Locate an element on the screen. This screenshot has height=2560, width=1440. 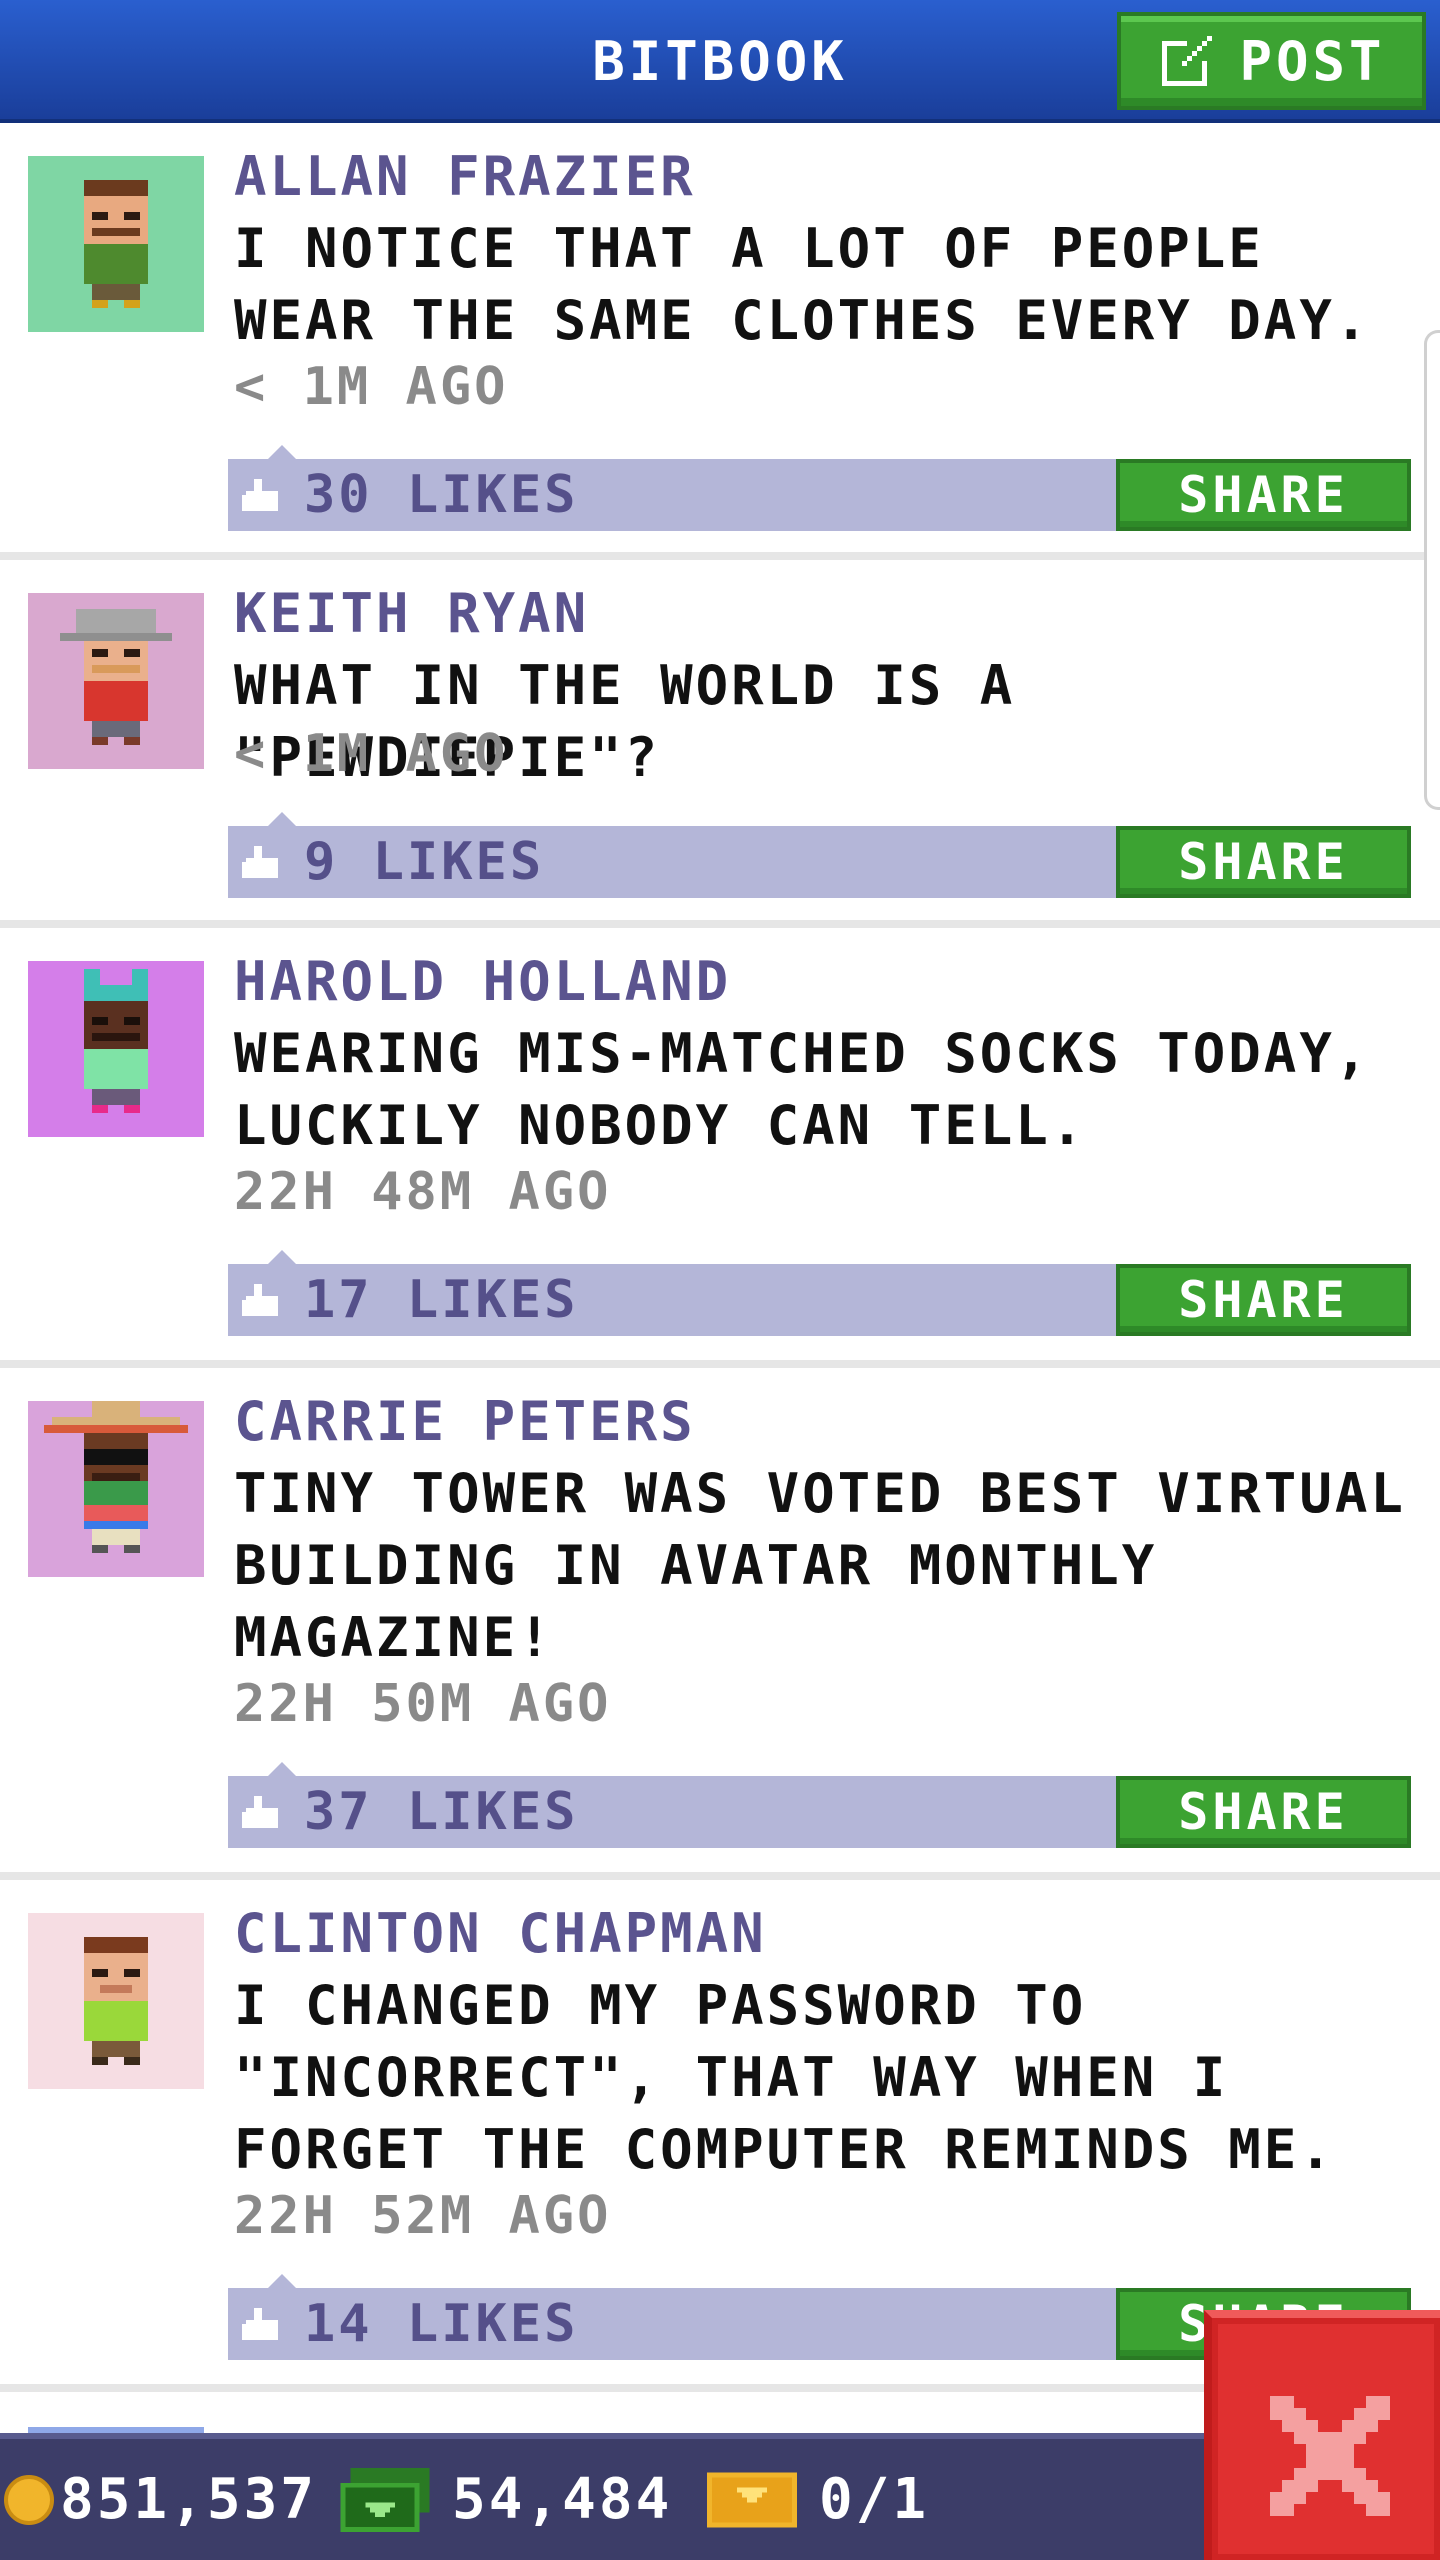
bux-stat: 54,484 is located at coordinates (506, 2499).